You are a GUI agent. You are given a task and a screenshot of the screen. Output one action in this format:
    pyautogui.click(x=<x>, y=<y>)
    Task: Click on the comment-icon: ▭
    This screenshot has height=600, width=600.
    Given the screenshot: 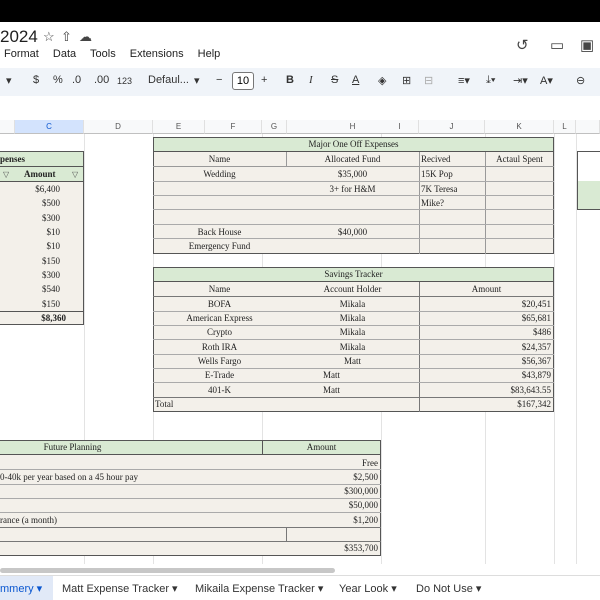 What is the action you would take?
    pyautogui.click(x=557, y=45)
    